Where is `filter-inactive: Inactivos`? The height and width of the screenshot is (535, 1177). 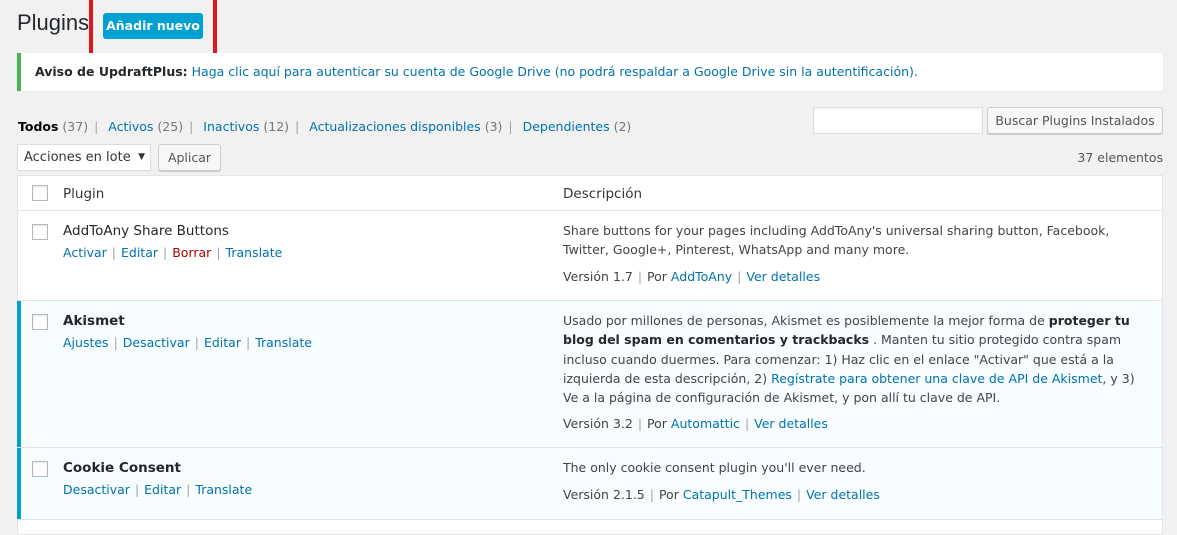 filter-inactive: Inactivos is located at coordinates (231, 126).